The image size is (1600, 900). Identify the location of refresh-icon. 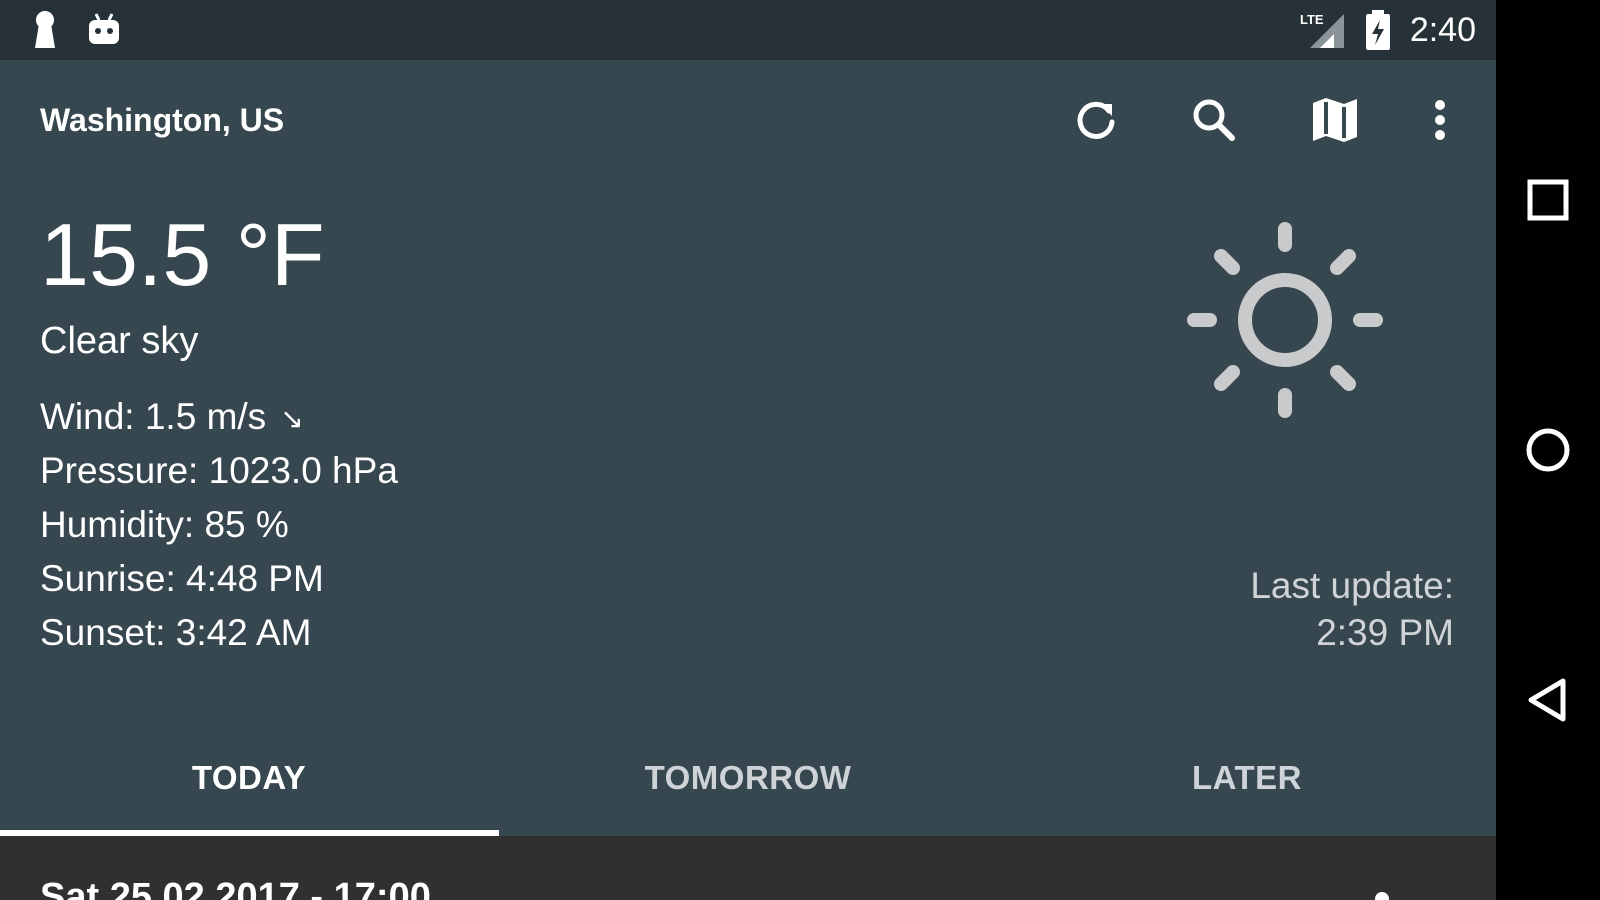
(1096, 120).